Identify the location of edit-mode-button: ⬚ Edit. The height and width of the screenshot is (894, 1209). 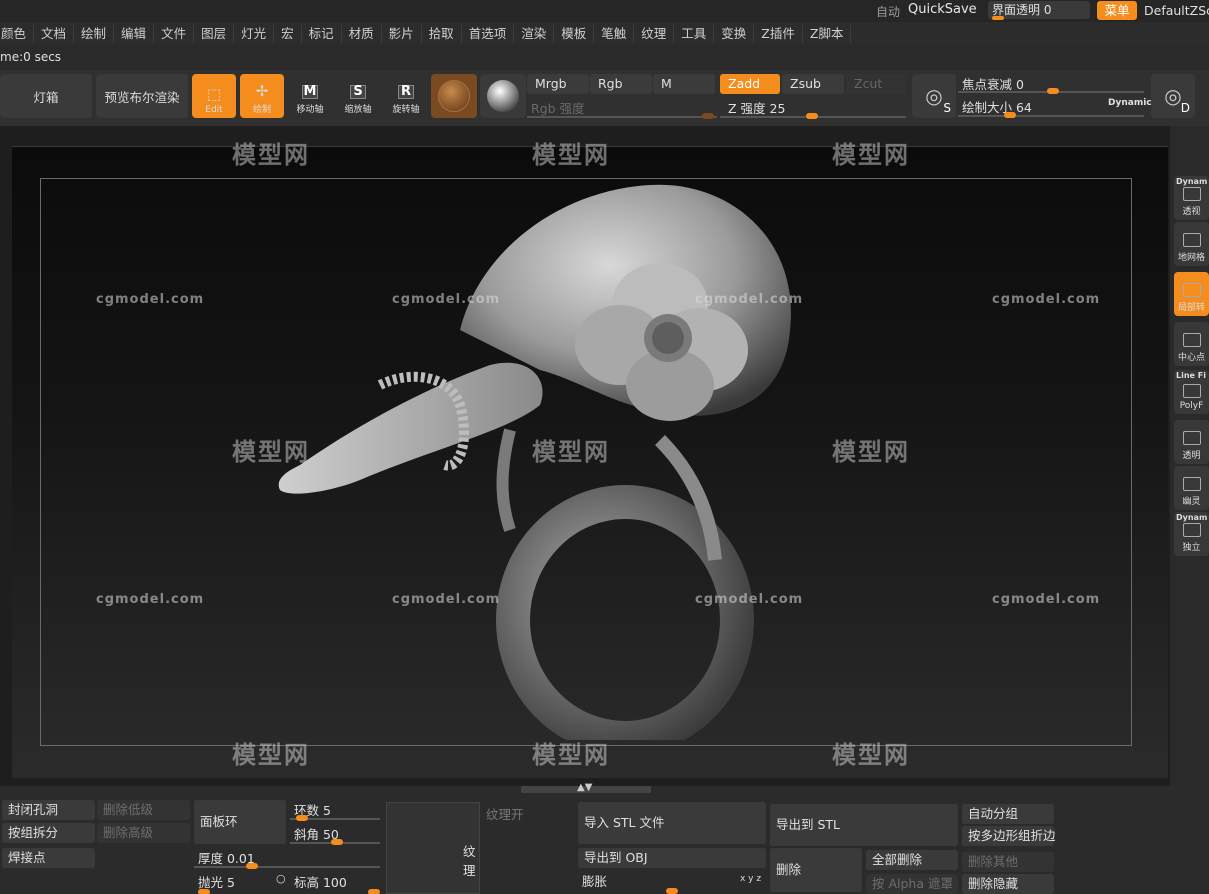
(214, 96).